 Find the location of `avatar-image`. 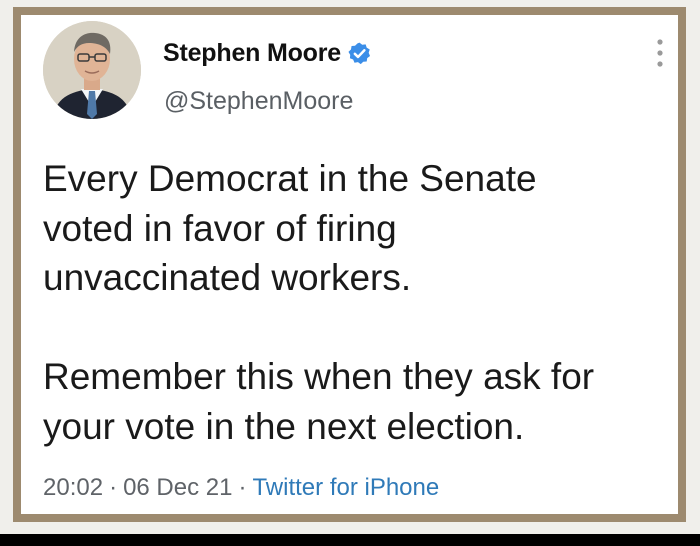

avatar-image is located at coordinates (92, 70).